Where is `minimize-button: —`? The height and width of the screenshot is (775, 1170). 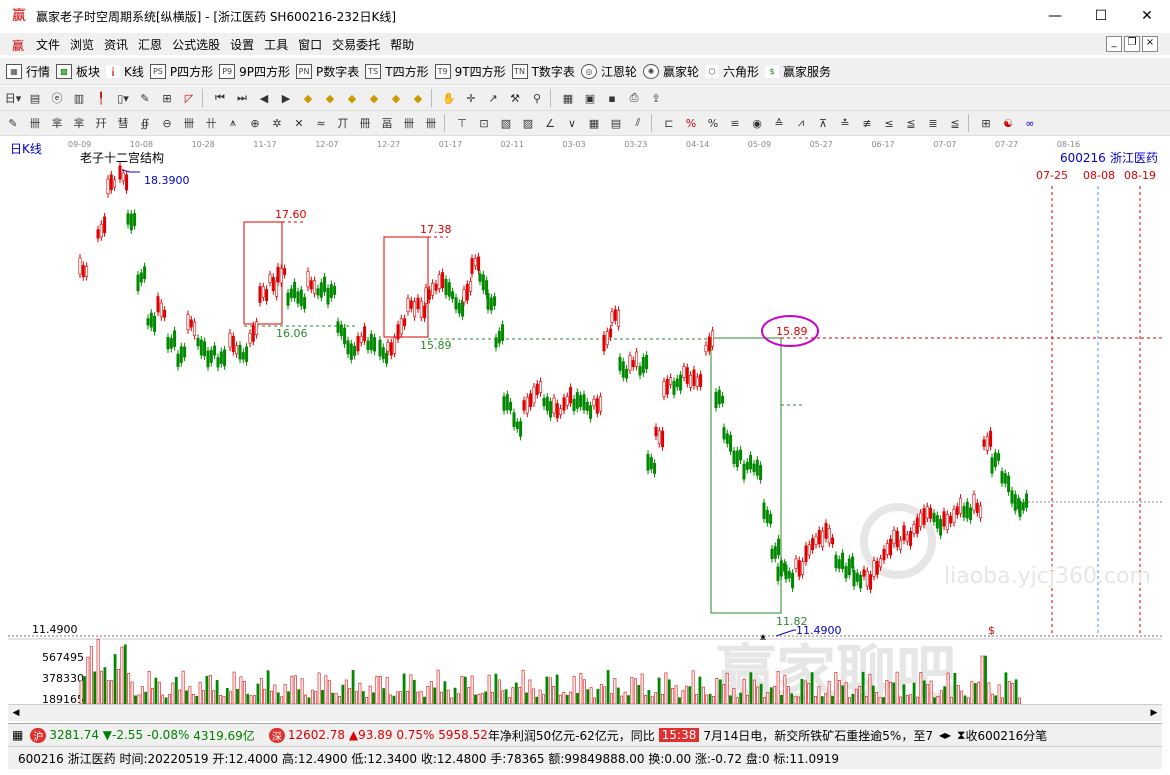 minimize-button: — is located at coordinates (1055, 16).